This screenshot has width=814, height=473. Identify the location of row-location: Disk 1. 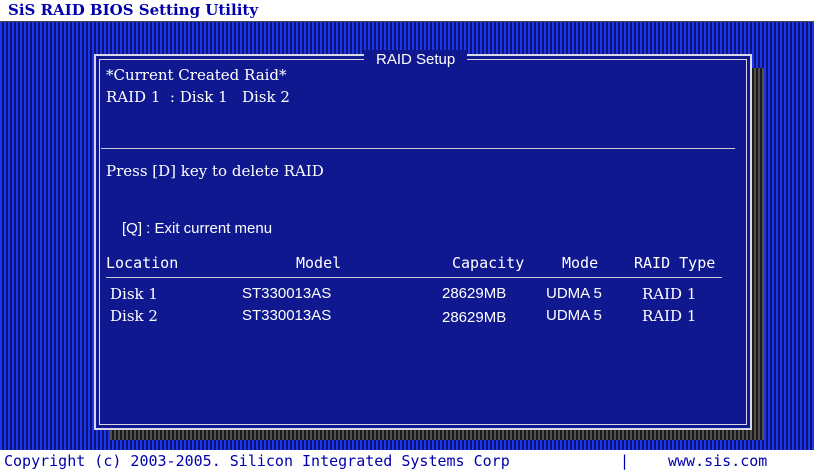
(134, 294).